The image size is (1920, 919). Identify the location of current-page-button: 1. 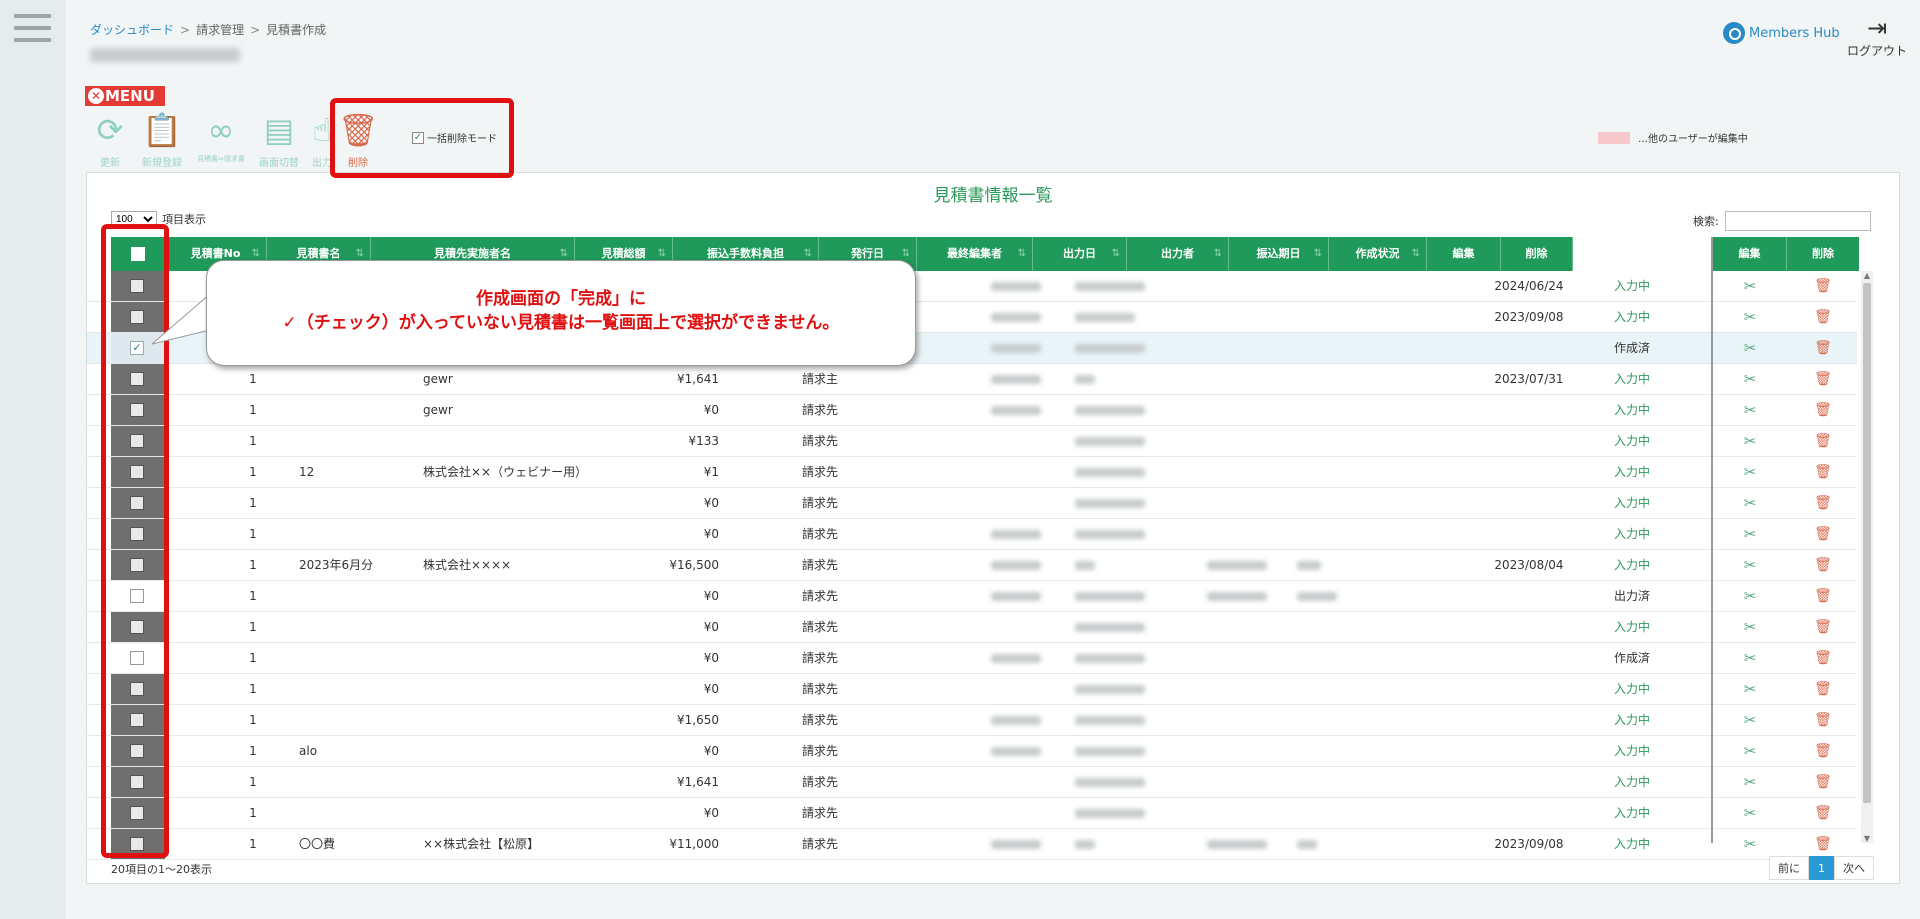
(1821, 868).